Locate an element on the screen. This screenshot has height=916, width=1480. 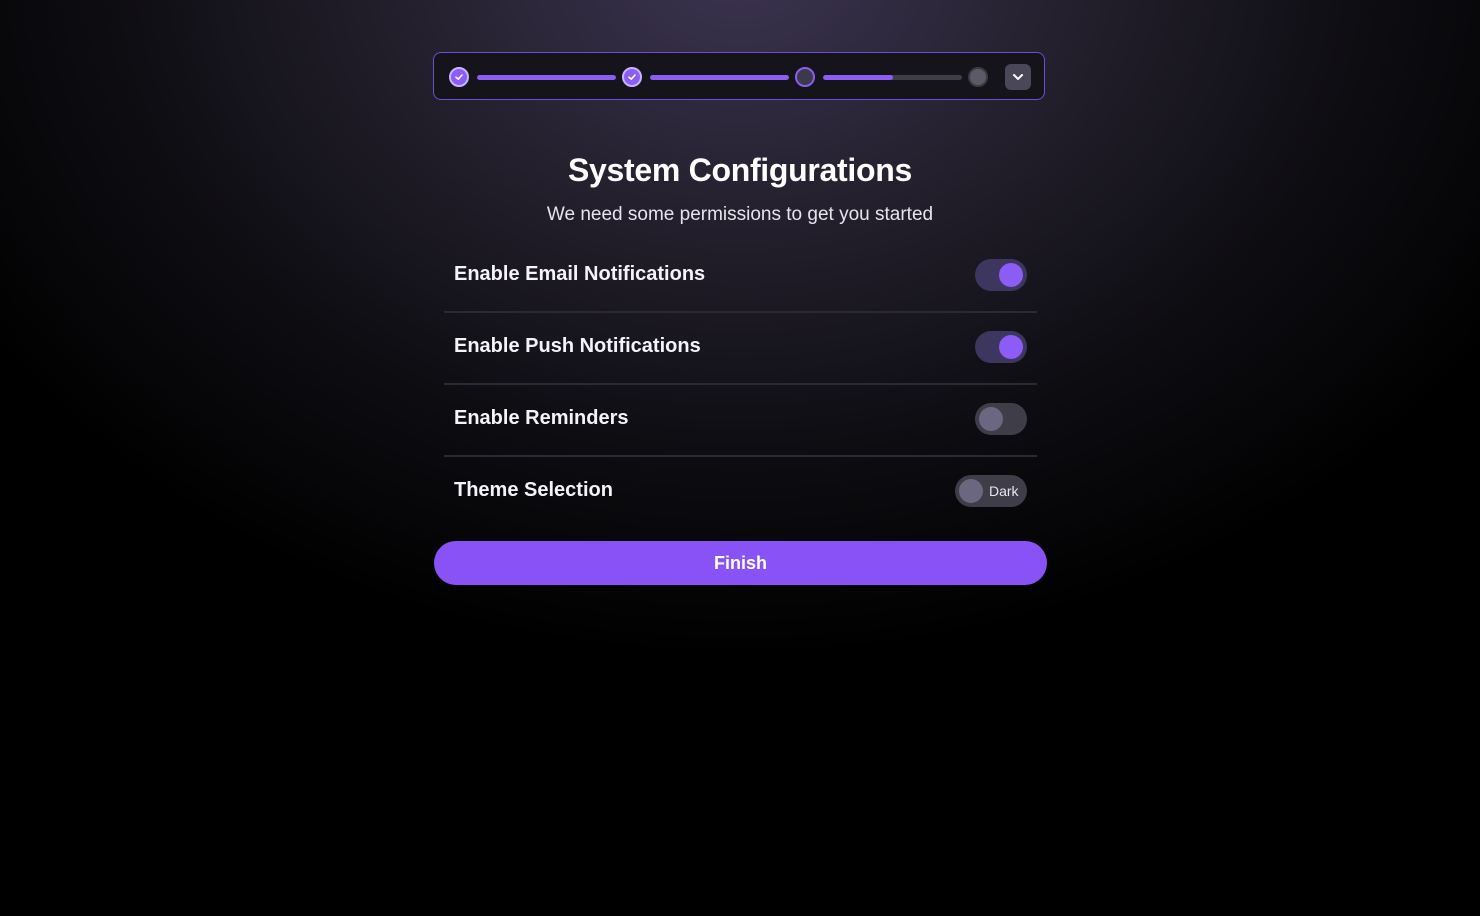
push-notifications-toggle is located at coordinates (1001, 347).